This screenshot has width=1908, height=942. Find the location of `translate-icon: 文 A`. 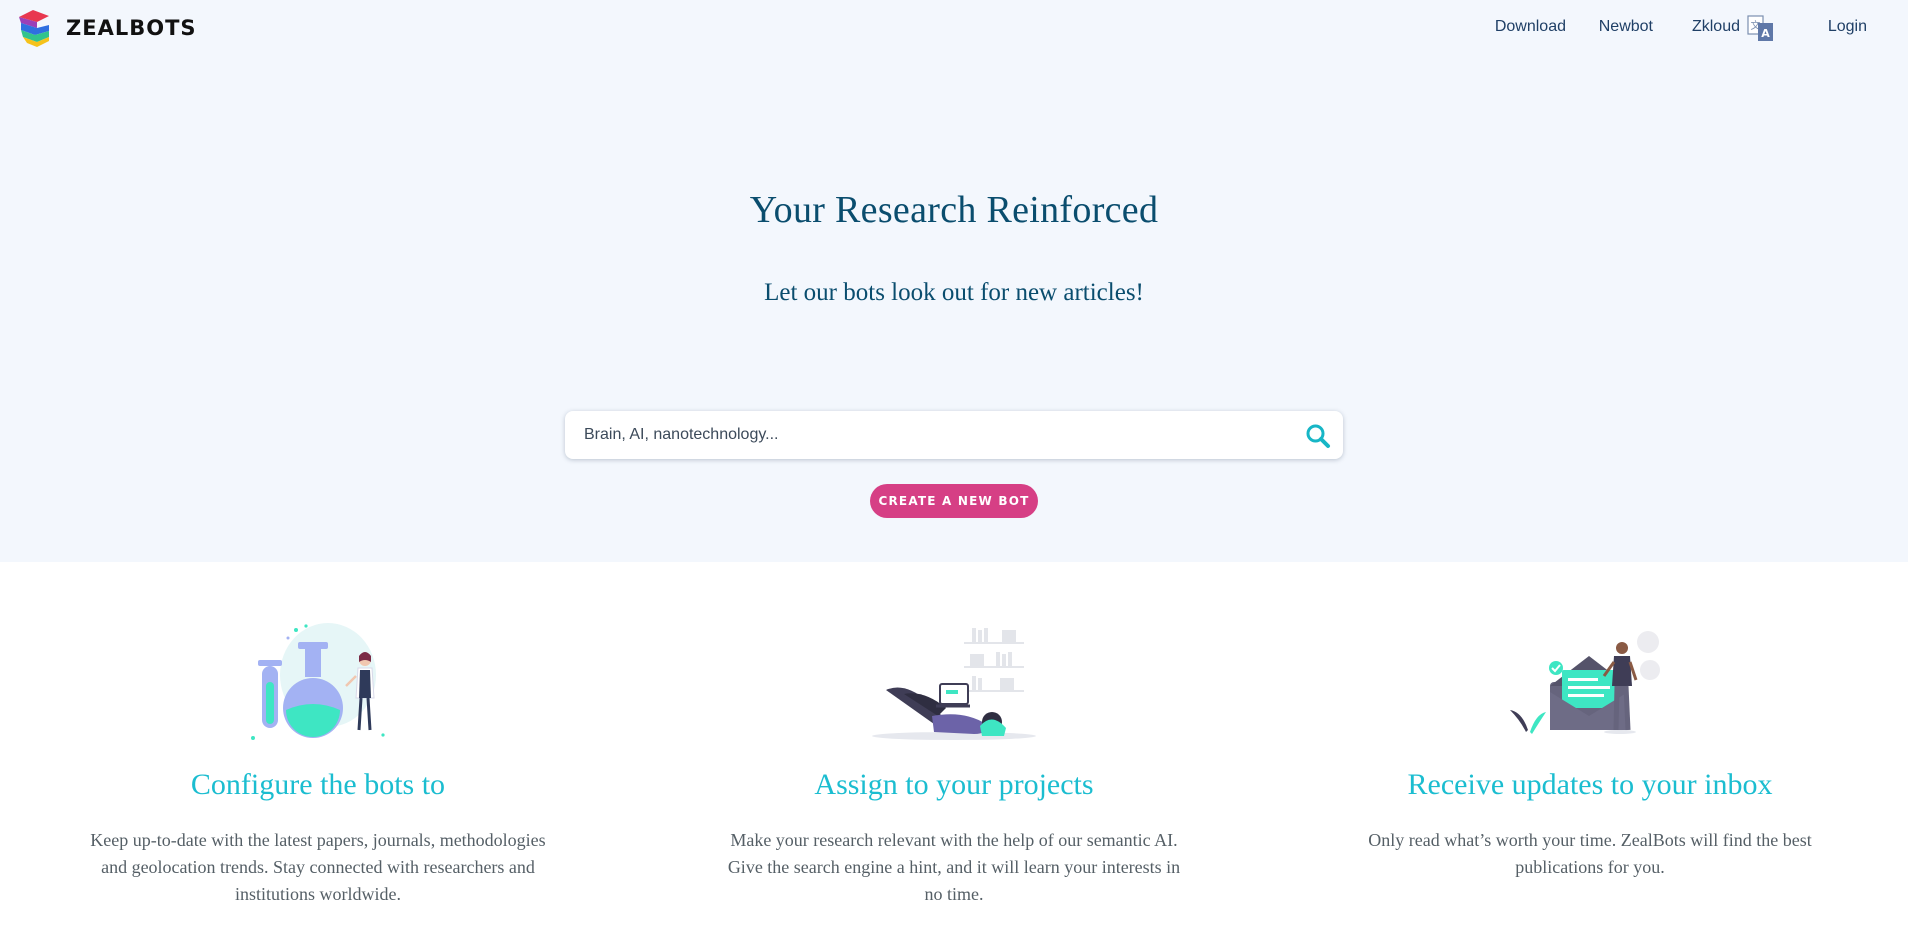

translate-icon: 文 A is located at coordinates (1760, 28).